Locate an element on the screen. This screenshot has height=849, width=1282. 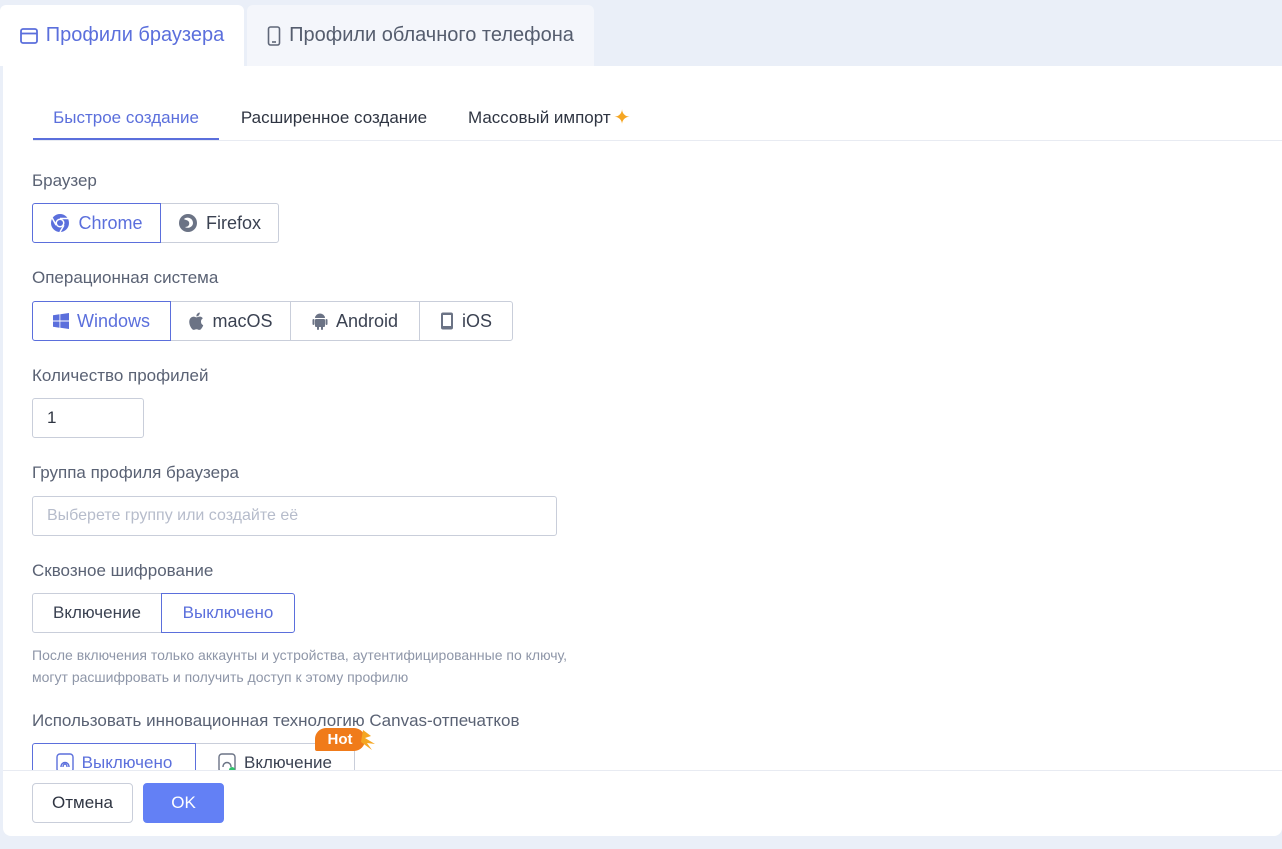
browser-selector: Chrome Firefox is located at coordinates (155, 223).